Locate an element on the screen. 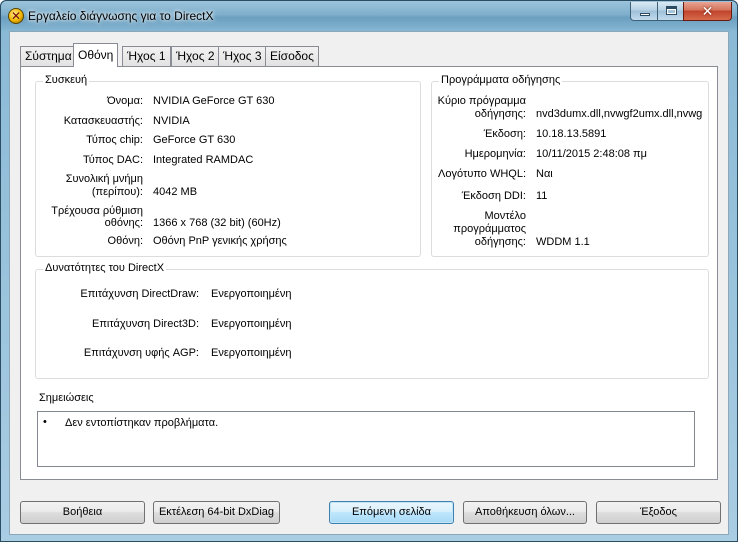 The width and height of the screenshot is (738, 542). display-mode-label-line2: οθόνης: is located at coordinates (123, 223).